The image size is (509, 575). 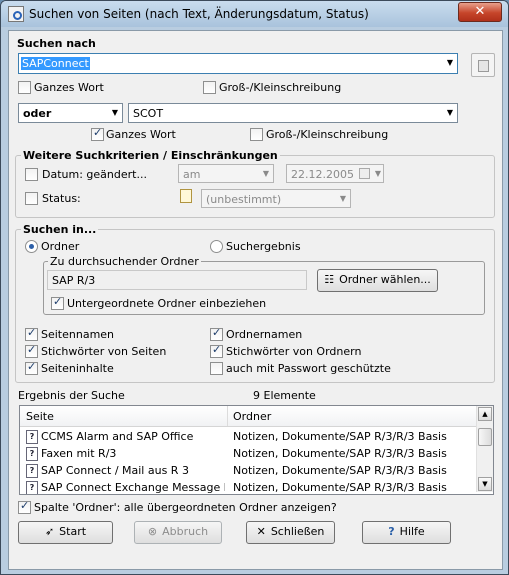 I want to click on option-page-contents-label: Seiteninhalte, so click(x=77, y=368).